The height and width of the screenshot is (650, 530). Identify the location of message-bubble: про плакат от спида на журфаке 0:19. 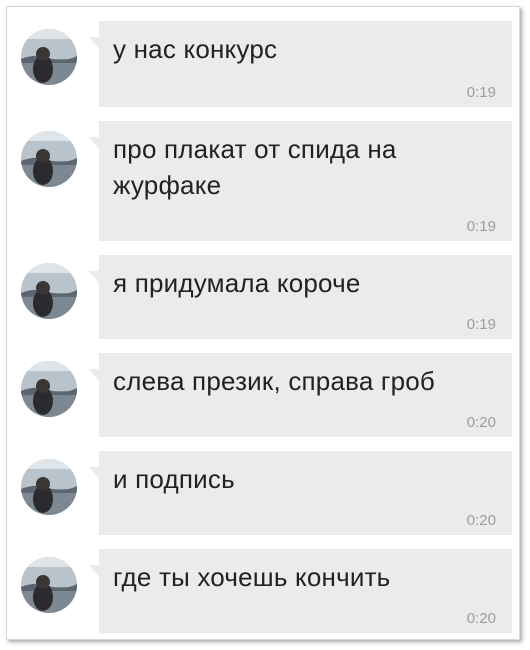
(300, 181).